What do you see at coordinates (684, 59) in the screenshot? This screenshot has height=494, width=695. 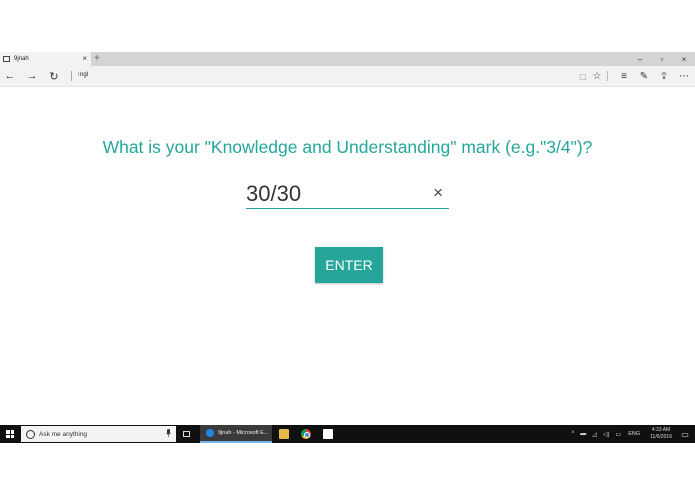 I see `close-window-button: ×` at bounding box center [684, 59].